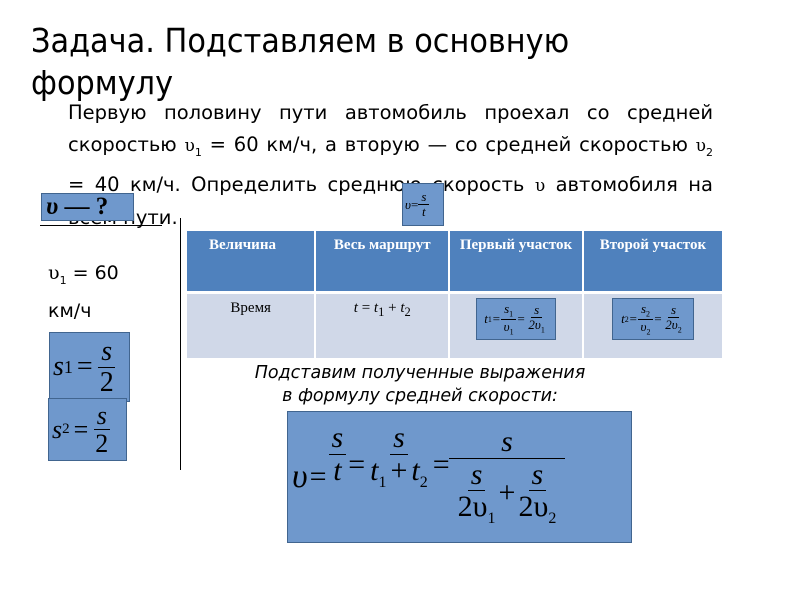 This screenshot has height=600, width=800. I want to click on s1-den: 2, so click(106, 382).